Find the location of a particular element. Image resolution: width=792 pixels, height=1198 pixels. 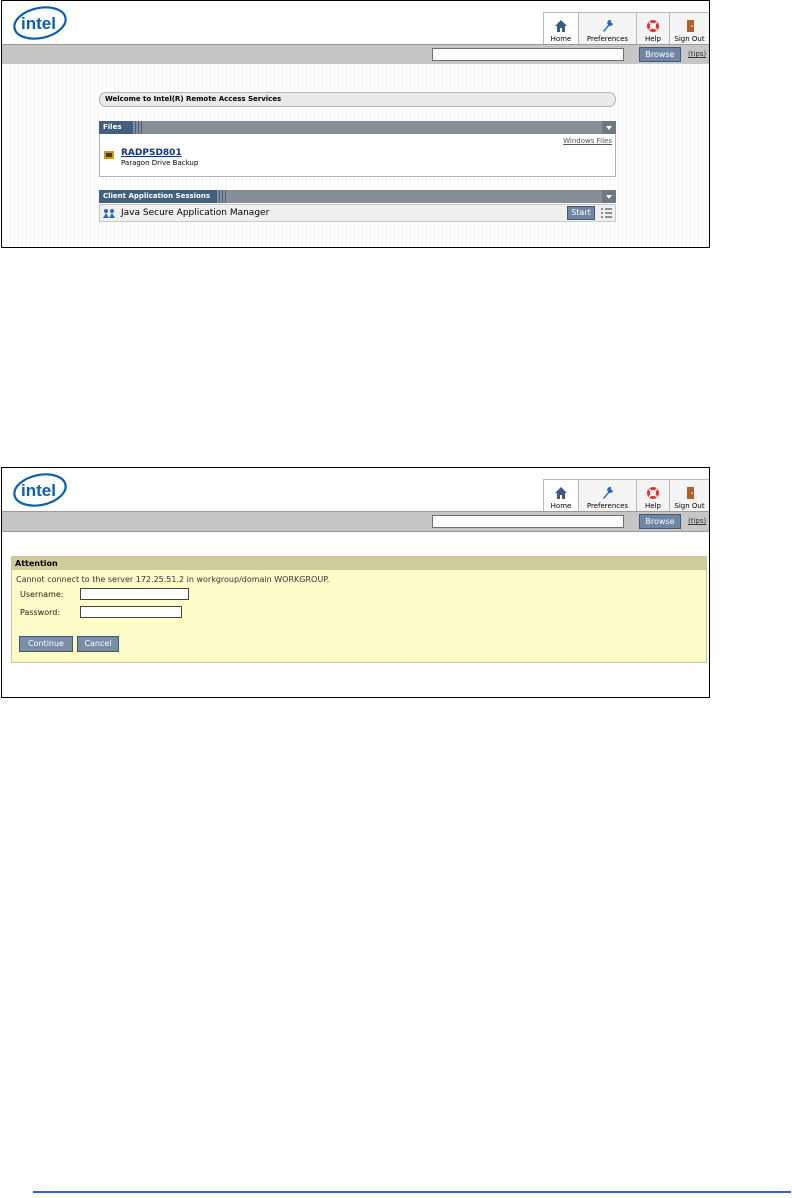

files-panel-header: Files is located at coordinates (357, 127).